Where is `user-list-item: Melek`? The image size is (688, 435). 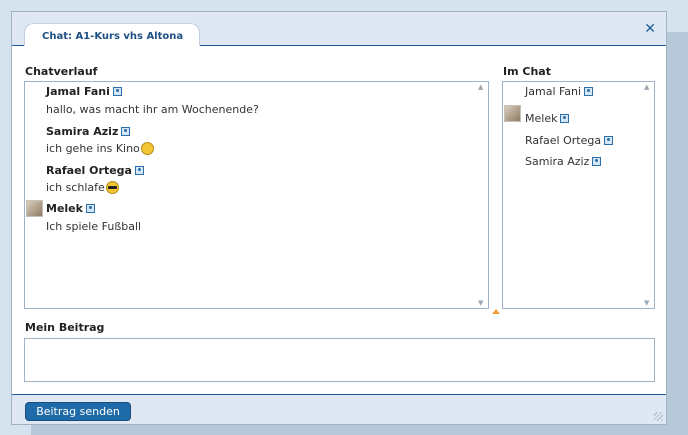 user-list-item: Melek is located at coordinates (547, 118).